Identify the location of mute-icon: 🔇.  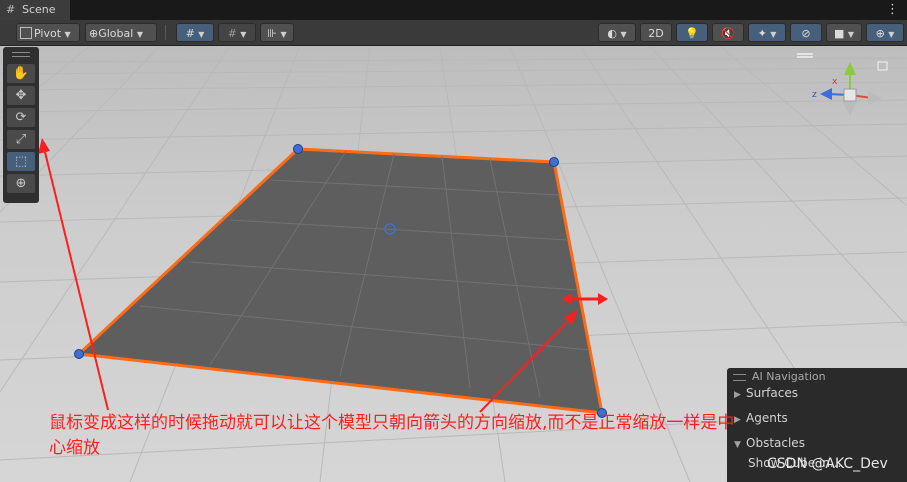
(728, 33).